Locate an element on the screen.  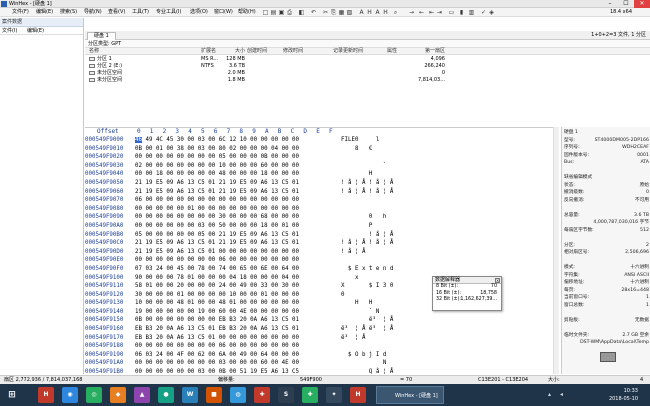
data-interpreter-close-button: × is located at coordinates (497, 280).